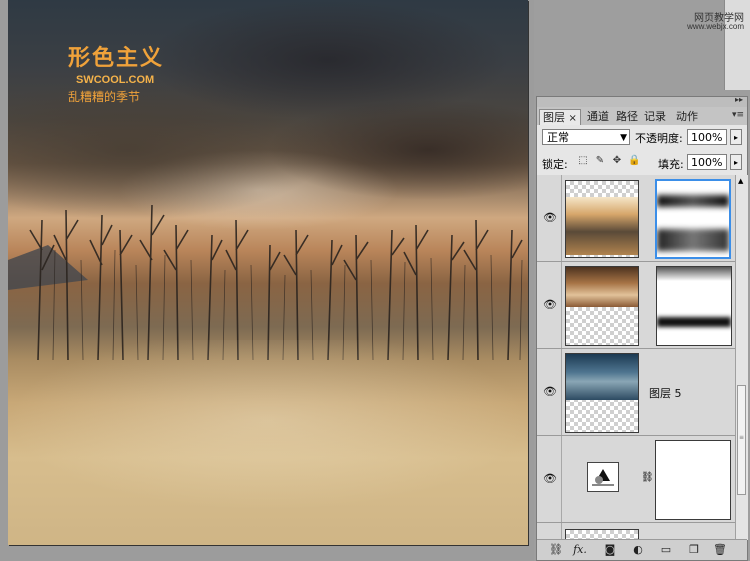 The width and height of the screenshot is (750, 561). I want to click on lock-paint-icon: ✎, so click(600, 161).